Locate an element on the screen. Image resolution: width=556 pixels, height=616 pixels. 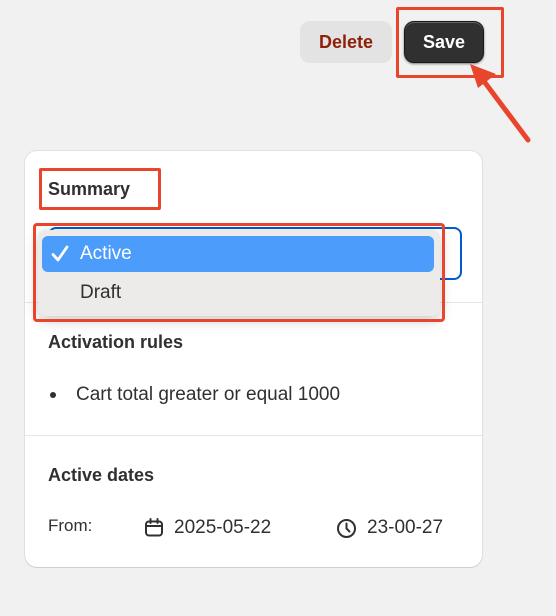
start-date-field: 2025-05-22 is located at coordinates (207, 528).